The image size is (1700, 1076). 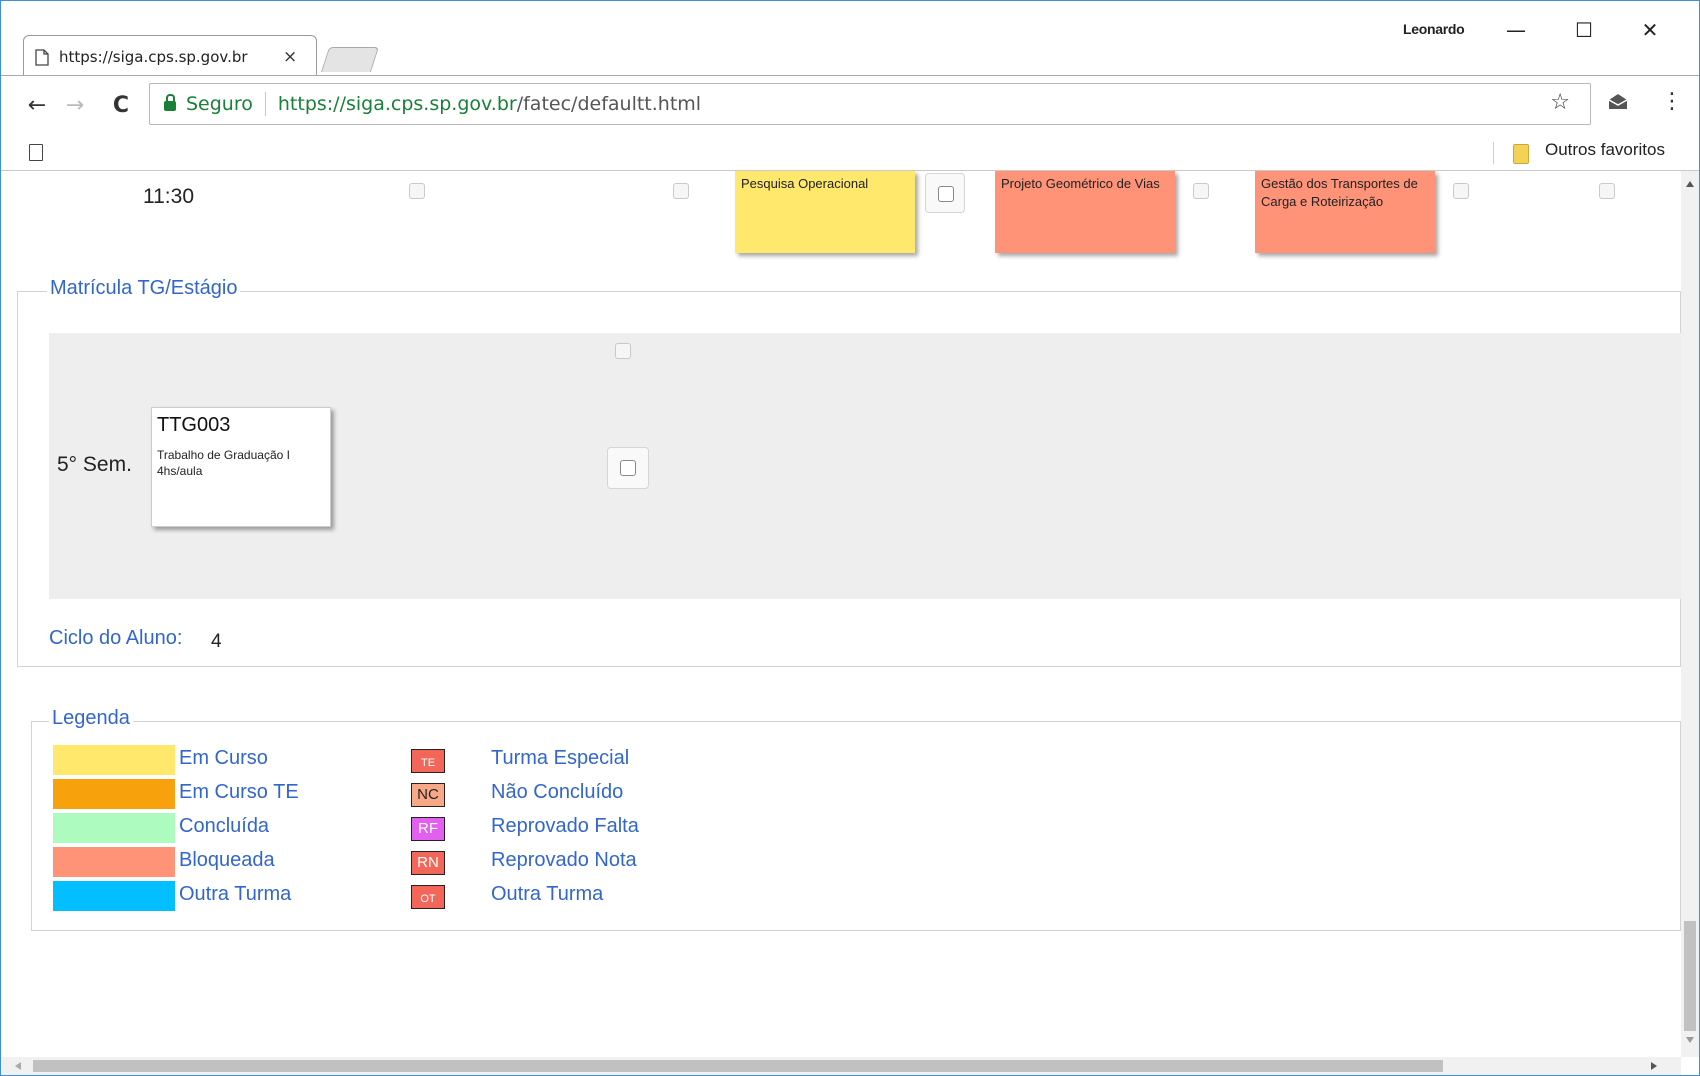 What do you see at coordinates (170, 102) in the screenshot?
I see `lock-icon` at bounding box center [170, 102].